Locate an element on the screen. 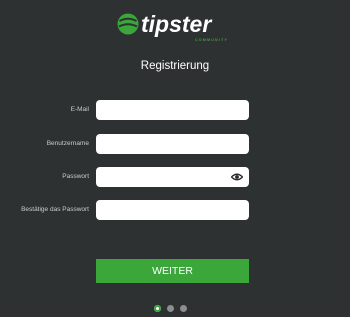  email-field is located at coordinates (172, 110).